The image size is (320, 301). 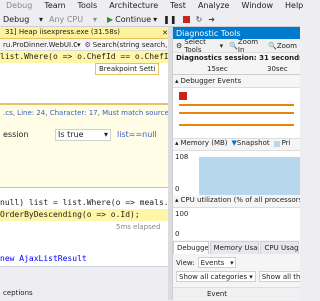 What do you see at coordinates (279, 247) in the screenshot?
I see `tab-cpu-usage: CPU Usage` at bounding box center [279, 247].